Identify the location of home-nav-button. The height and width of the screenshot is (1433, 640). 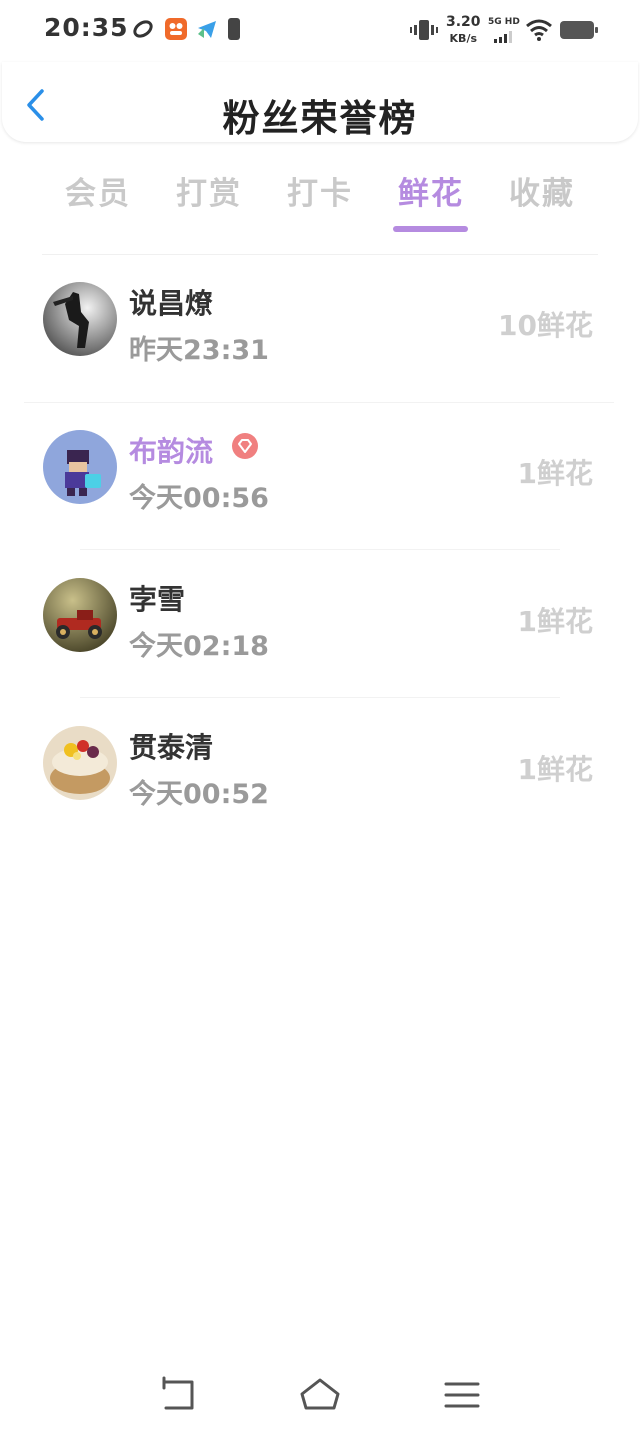
(320, 1394).